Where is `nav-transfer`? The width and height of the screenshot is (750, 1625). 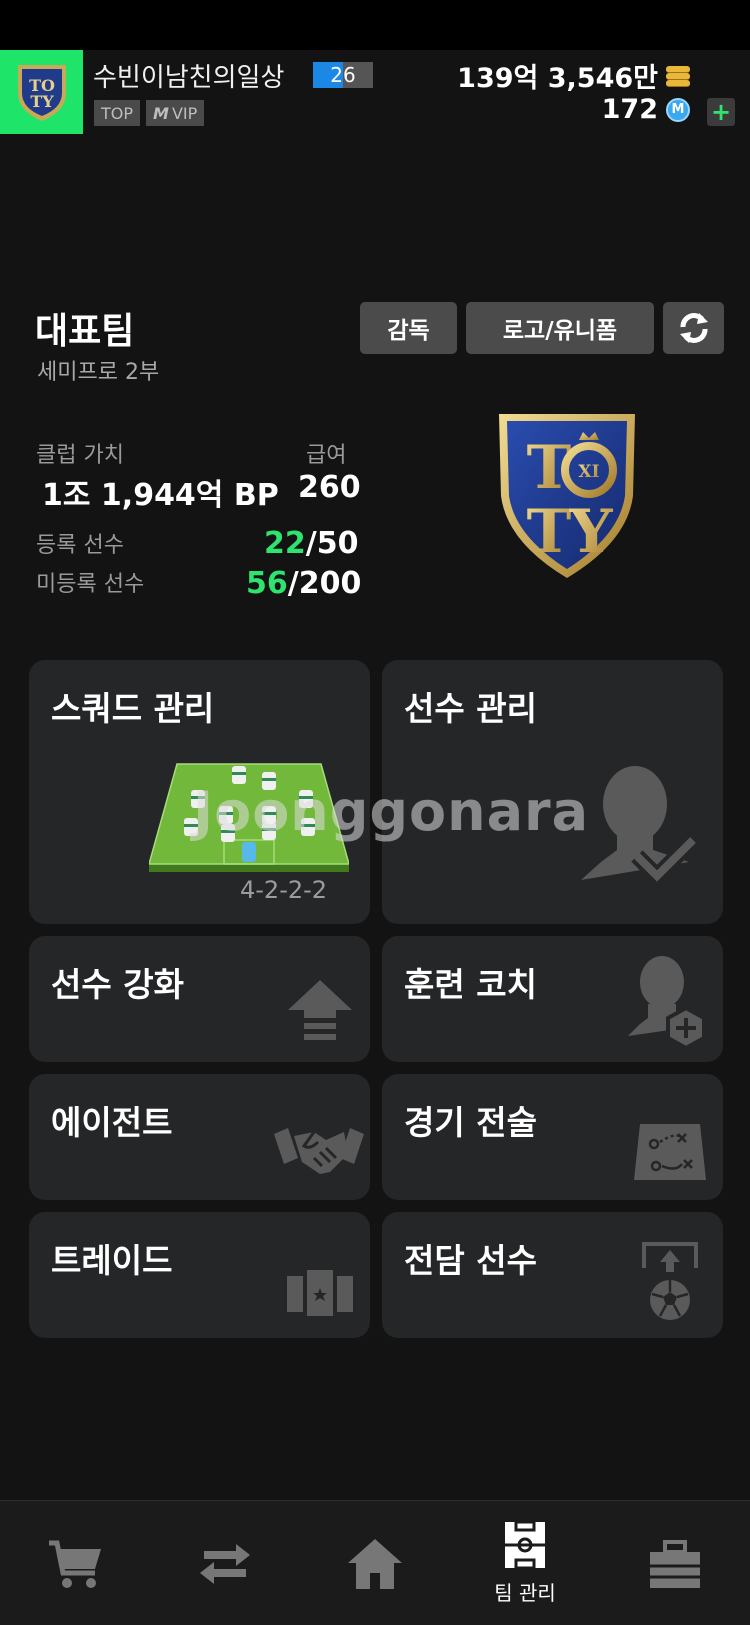 nav-transfer is located at coordinates (225, 1563).